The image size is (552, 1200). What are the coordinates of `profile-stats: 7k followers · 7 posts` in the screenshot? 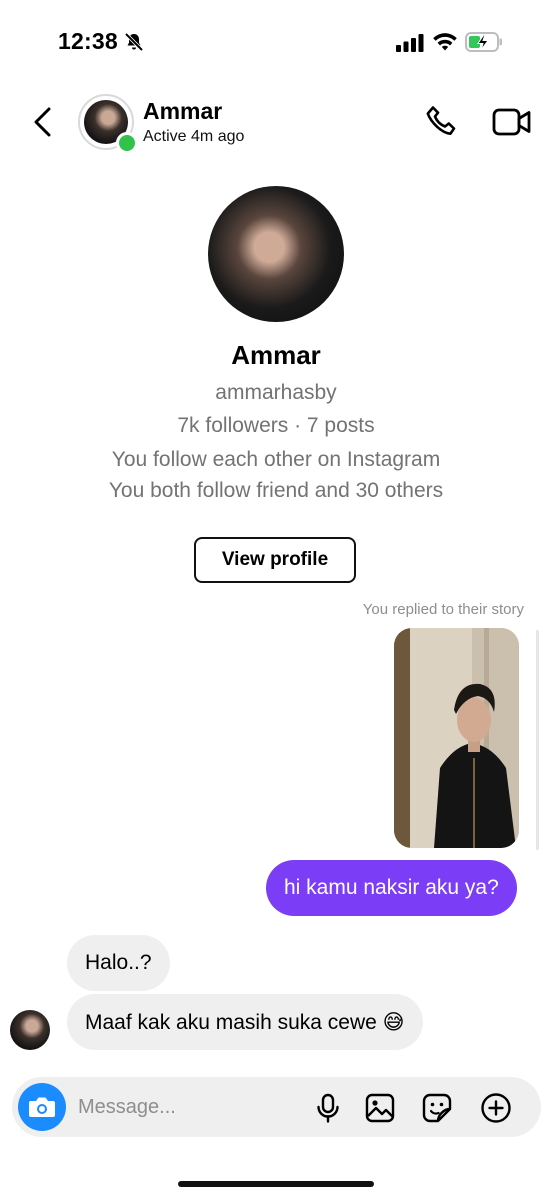 It's located at (276, 425).